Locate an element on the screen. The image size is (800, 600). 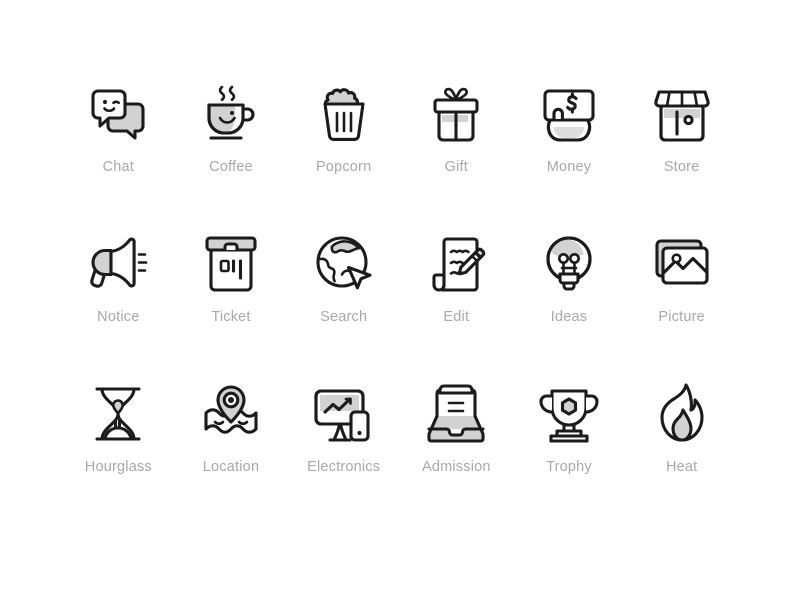
icon-label: Ticket is located at coordinates (231, 317).